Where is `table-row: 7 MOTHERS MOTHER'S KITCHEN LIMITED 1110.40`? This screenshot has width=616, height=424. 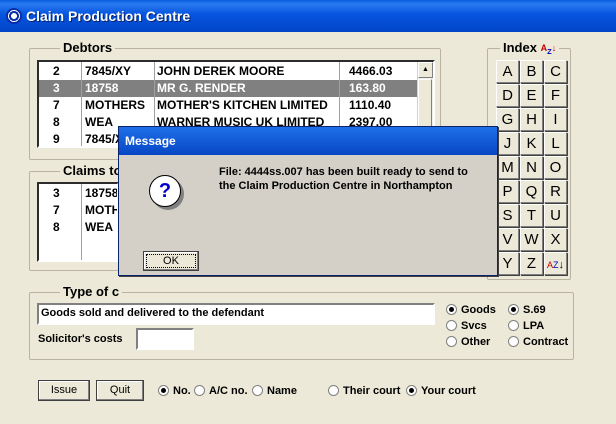 table-row: 7 MOTHERS MOTHER'S KITCHEN LIMITED 1110.40 is located at coordinates (228, 105).